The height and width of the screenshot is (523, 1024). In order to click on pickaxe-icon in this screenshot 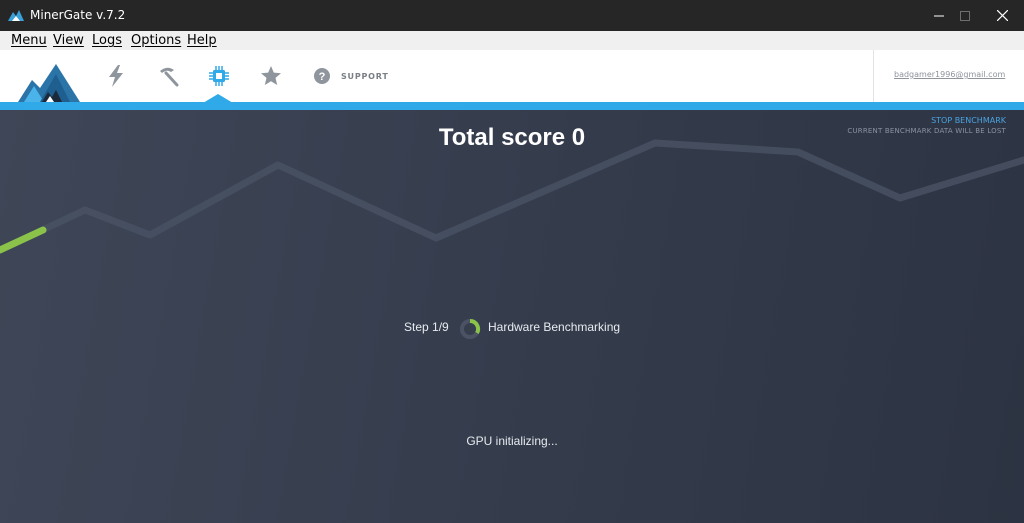, I will do `click(169, 77)`.